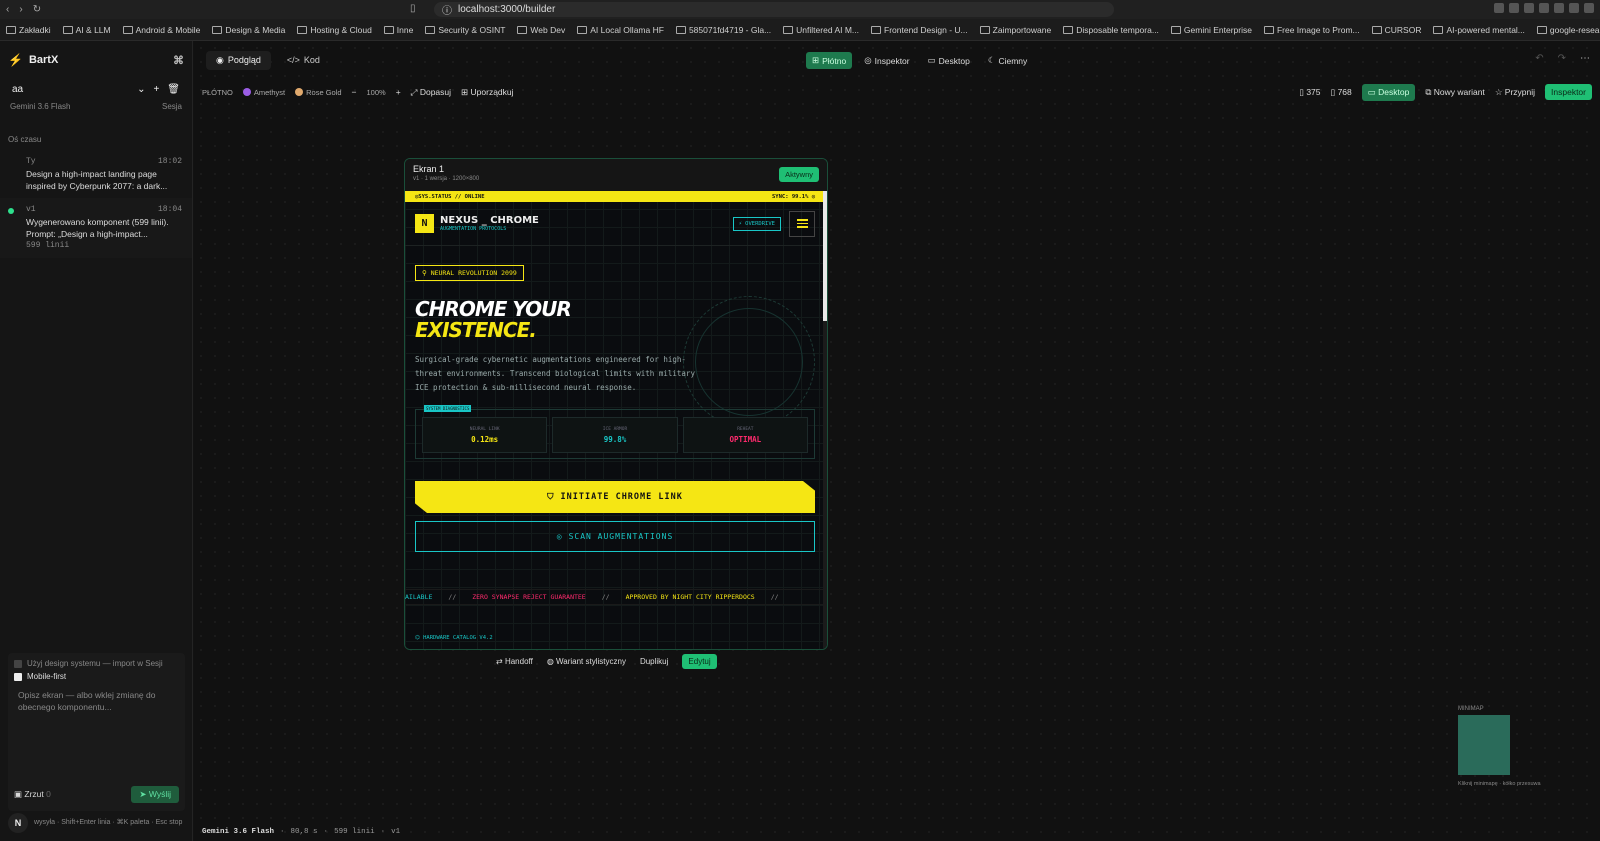  What do you see at coordinates (615, 536) in the screenshot?
I see `scan-button: ◎ SCAN AUGMENTATIONS` at bounding box center [615, 536].